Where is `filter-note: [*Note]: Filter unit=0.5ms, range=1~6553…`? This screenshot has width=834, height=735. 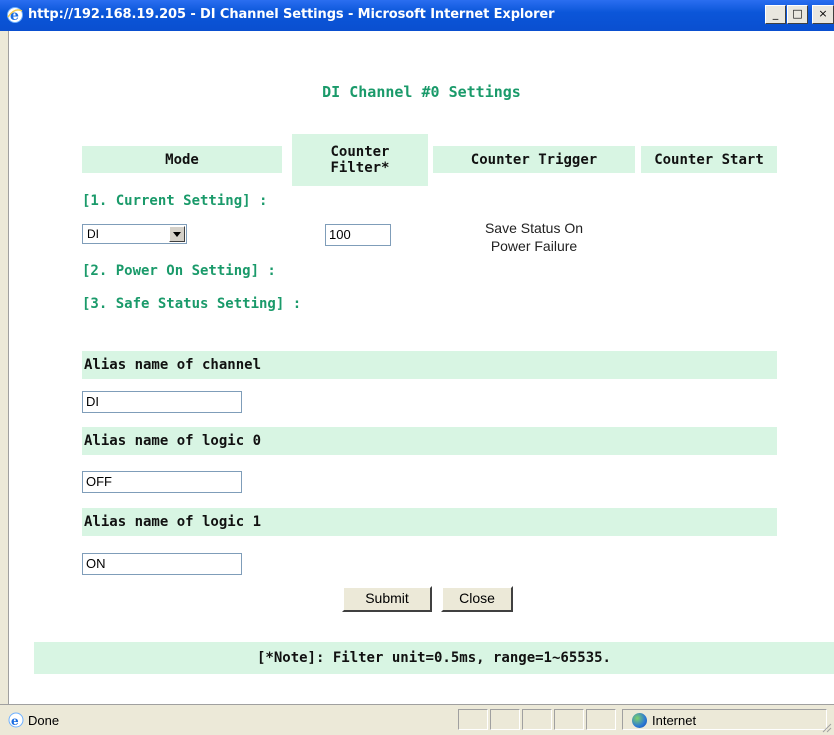
filter-note: [*Note]: Filter unit=0.5ms, range=1~6553… is located at coordinates (434, 658).